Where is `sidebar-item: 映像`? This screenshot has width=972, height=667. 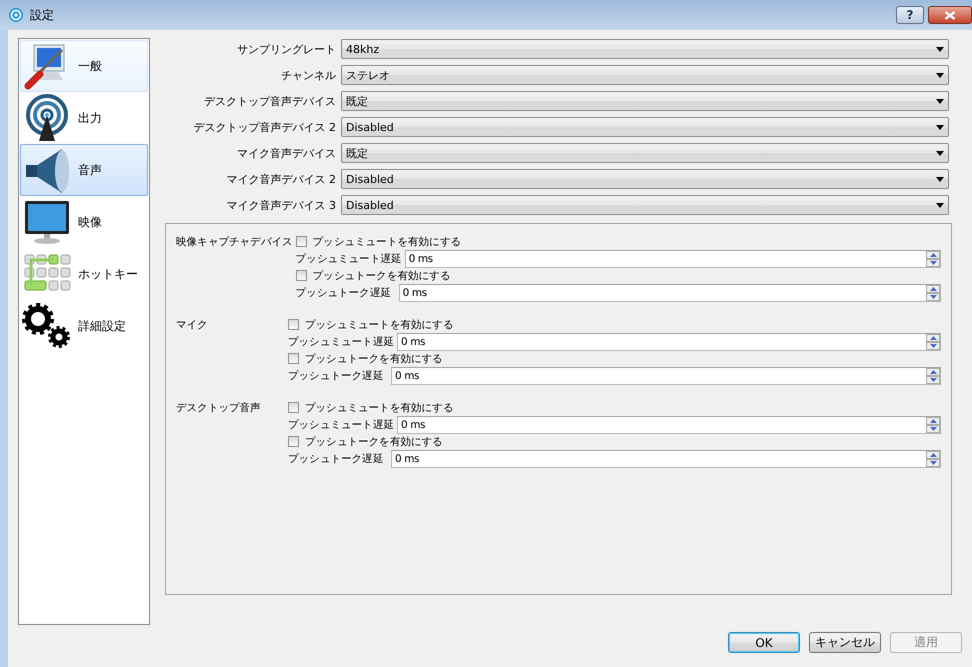 sidebar-item: 映像 is located at coordinates (84, 222).